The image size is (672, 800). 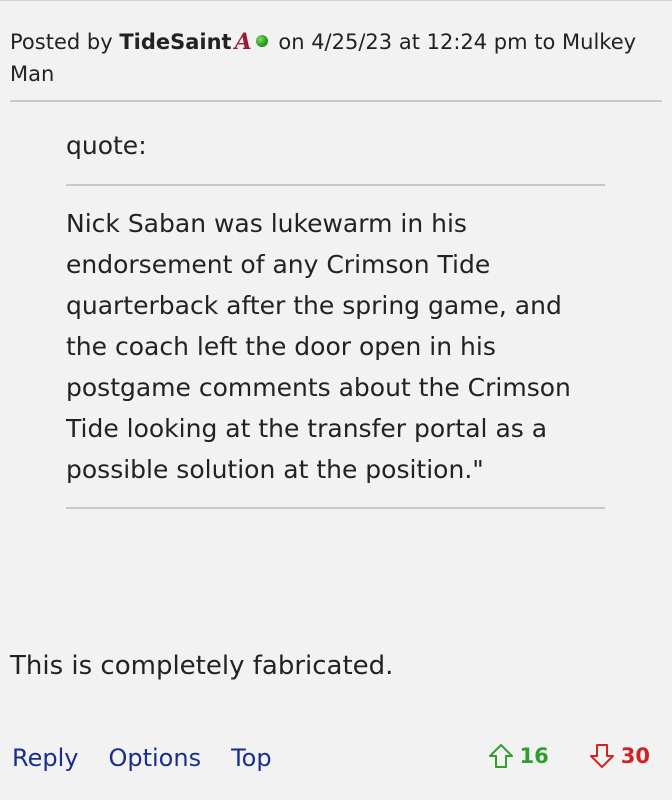 What do you see at coordinates (534, 756) in the screenshot?
I see `upvote-count: 16` at bounding box center [534, 756].